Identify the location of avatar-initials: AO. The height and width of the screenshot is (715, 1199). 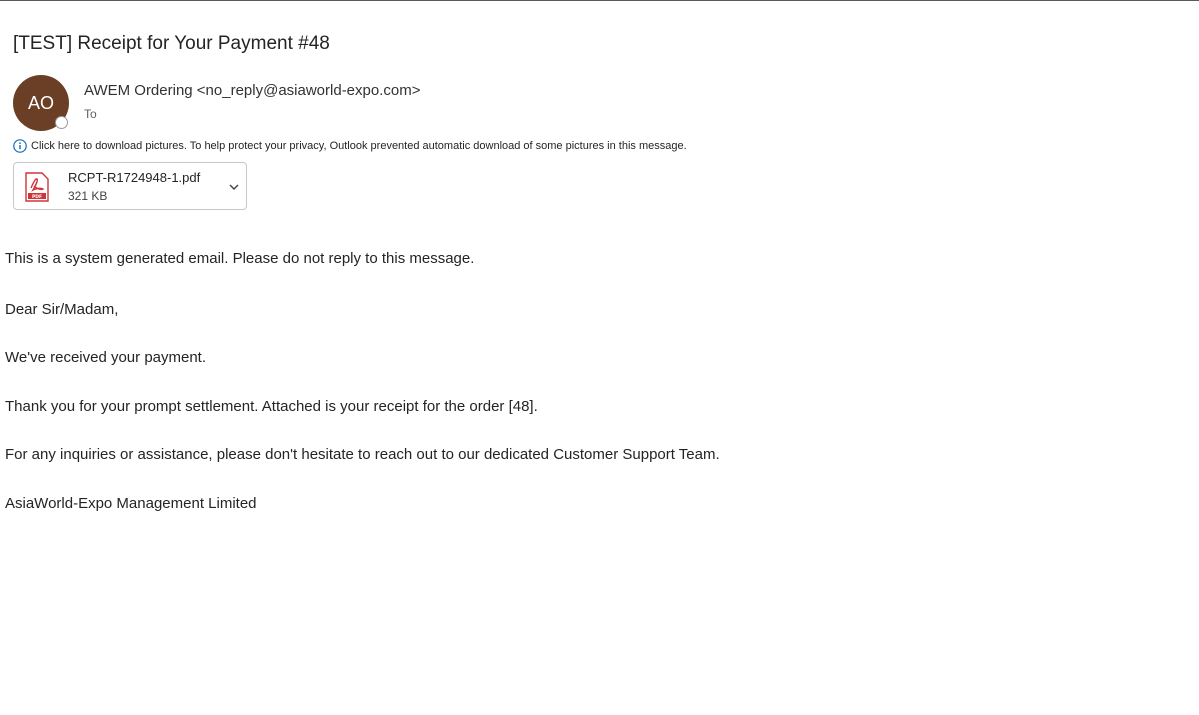
(40, 102).